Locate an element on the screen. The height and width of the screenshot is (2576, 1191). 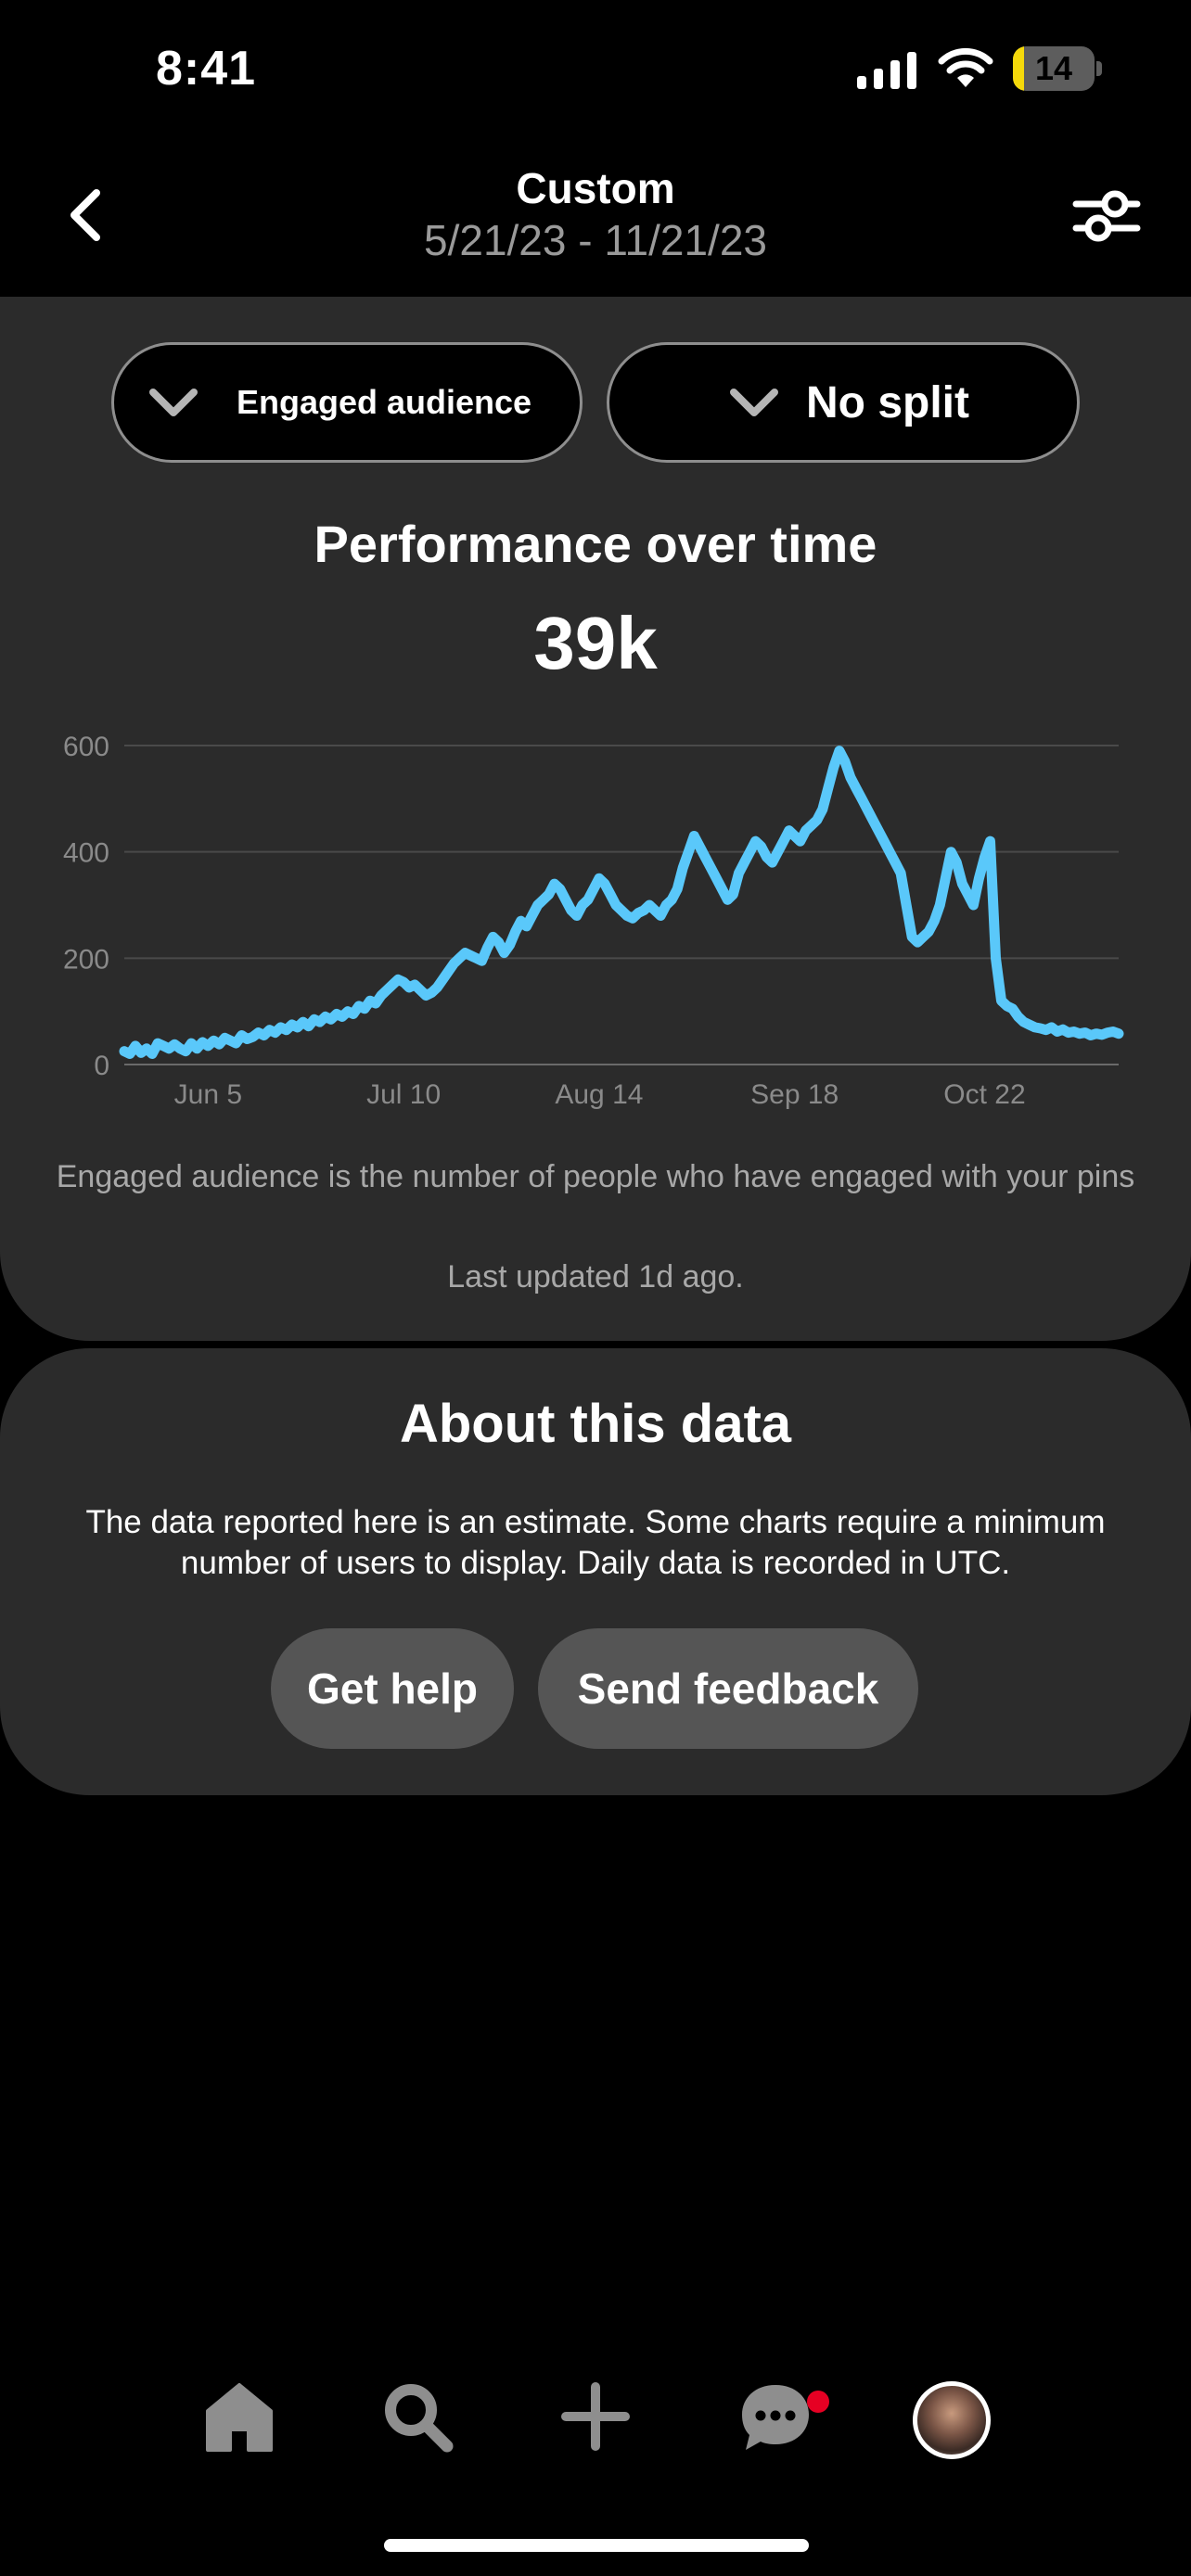
send-feedback-button: Send feedback is located at coordinates (728, 1688).